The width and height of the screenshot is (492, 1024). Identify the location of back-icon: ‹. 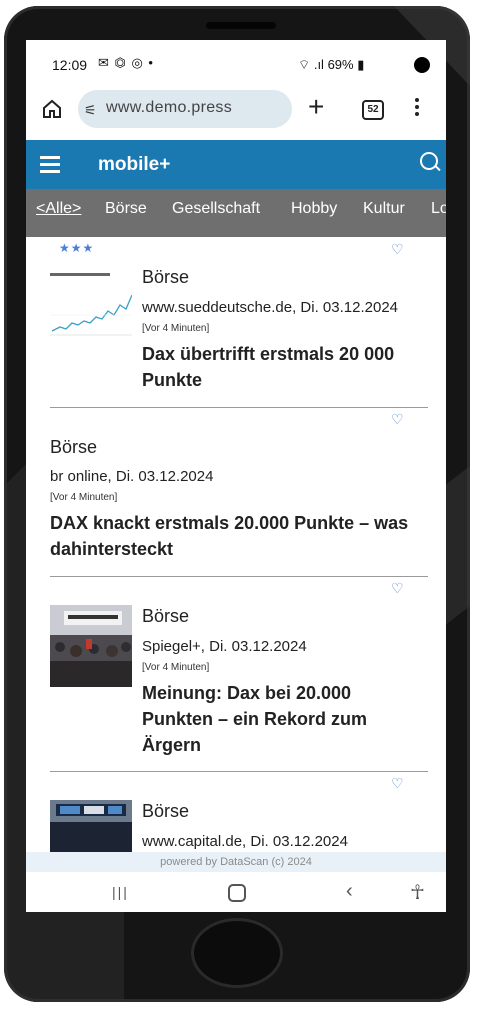
(349, 891).